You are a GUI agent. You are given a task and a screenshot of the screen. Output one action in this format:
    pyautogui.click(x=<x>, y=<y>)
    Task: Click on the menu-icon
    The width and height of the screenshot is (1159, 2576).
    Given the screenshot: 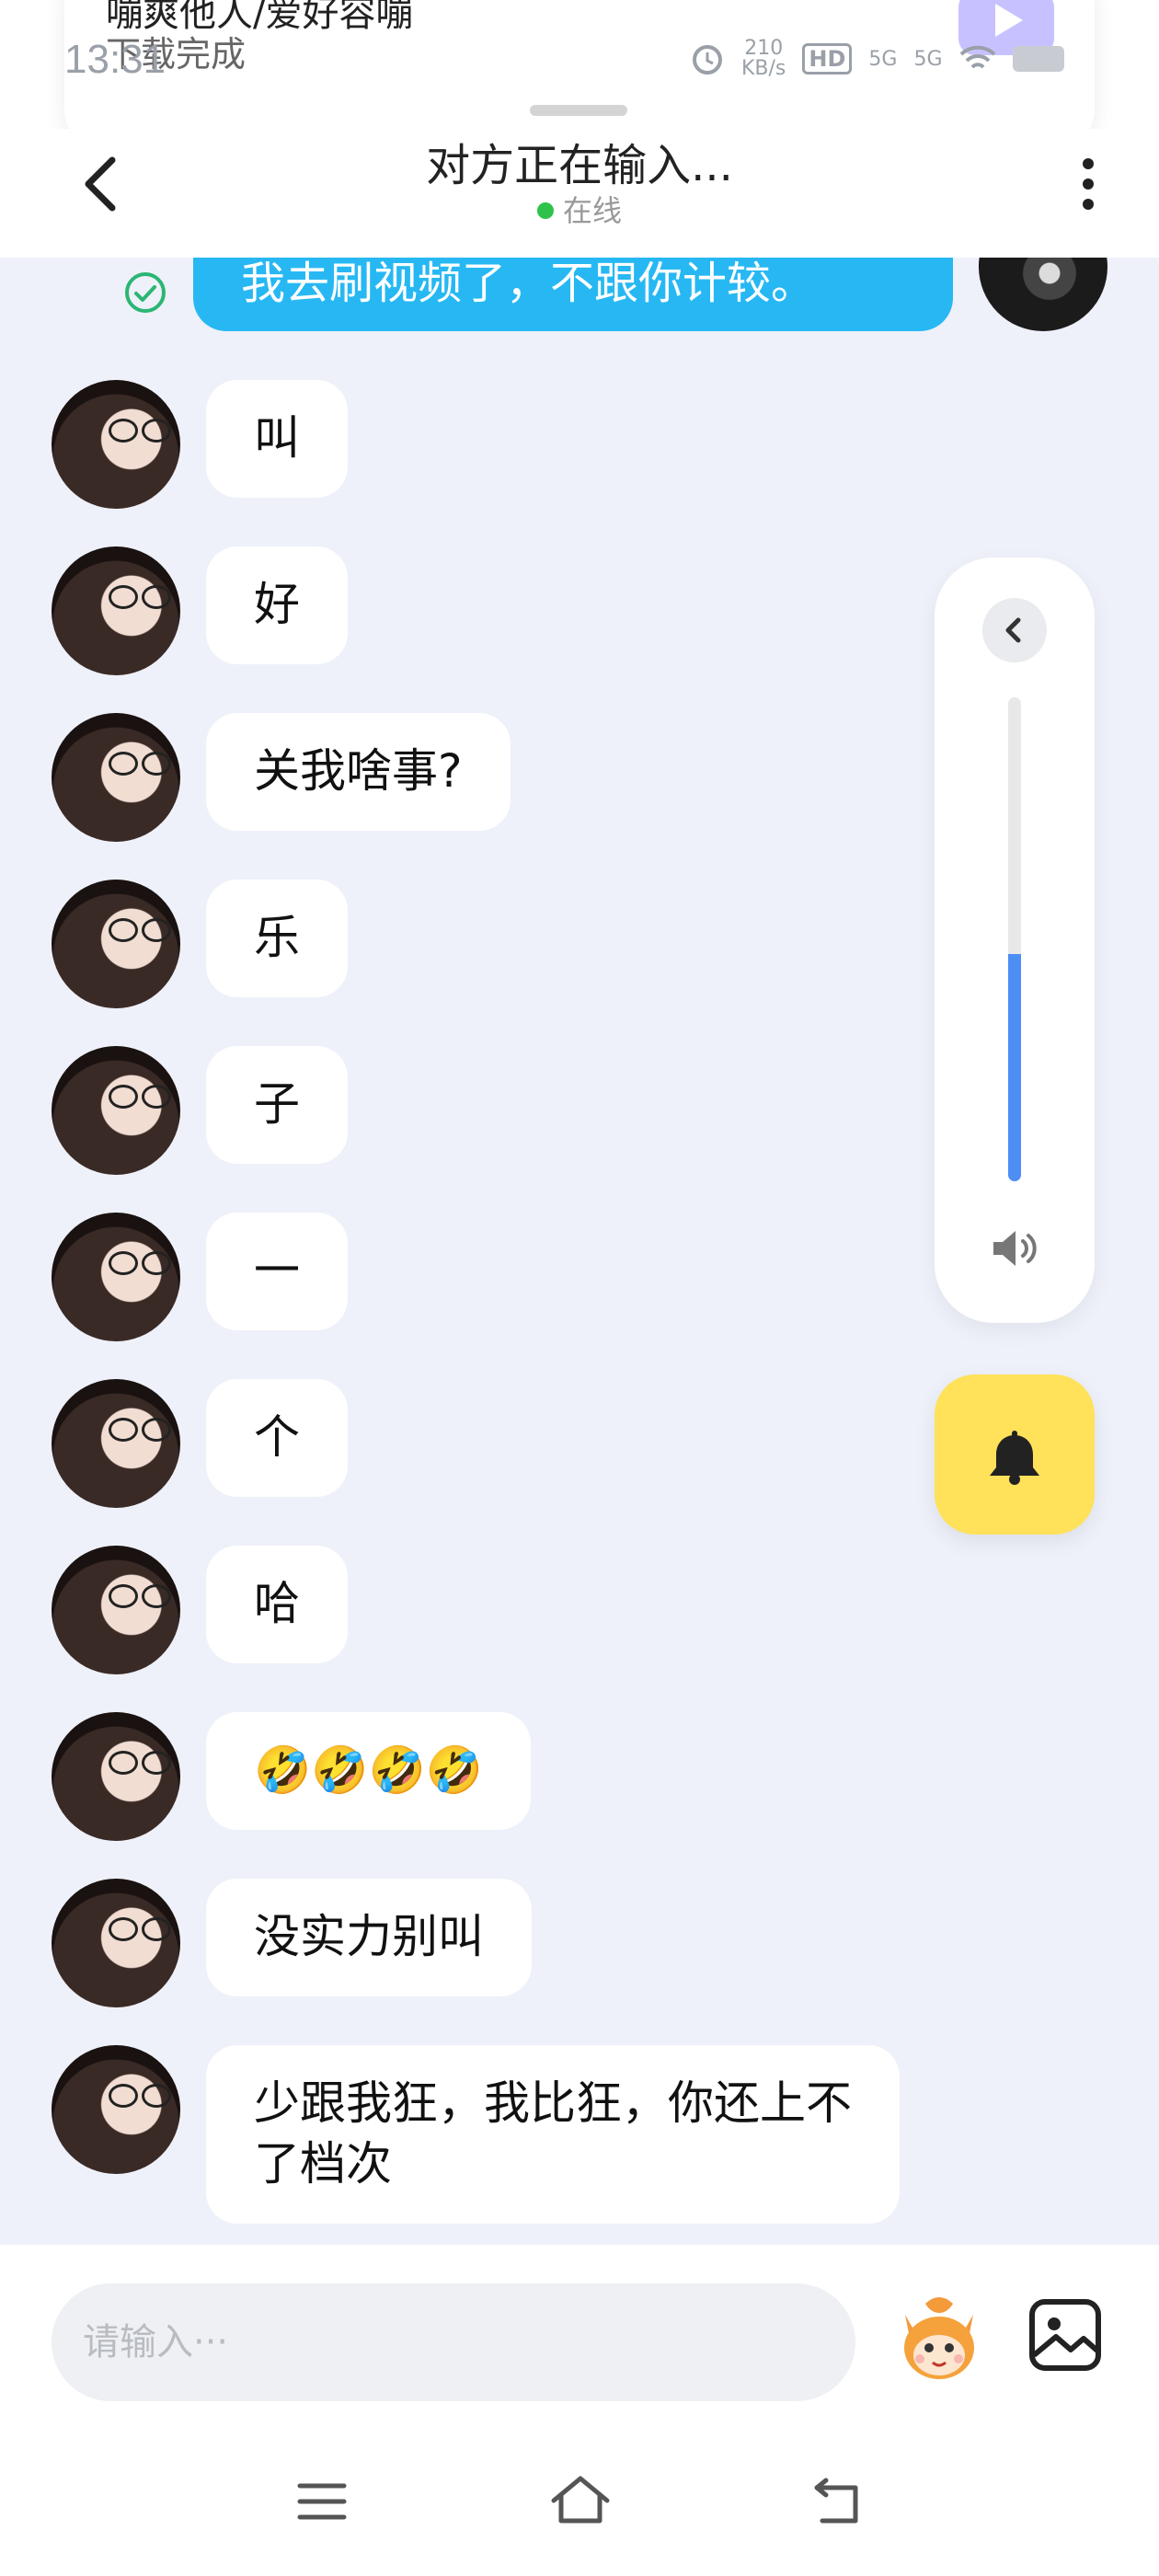 What is the action you would take?
    pyautogui.click(x=322, y=2501)
    